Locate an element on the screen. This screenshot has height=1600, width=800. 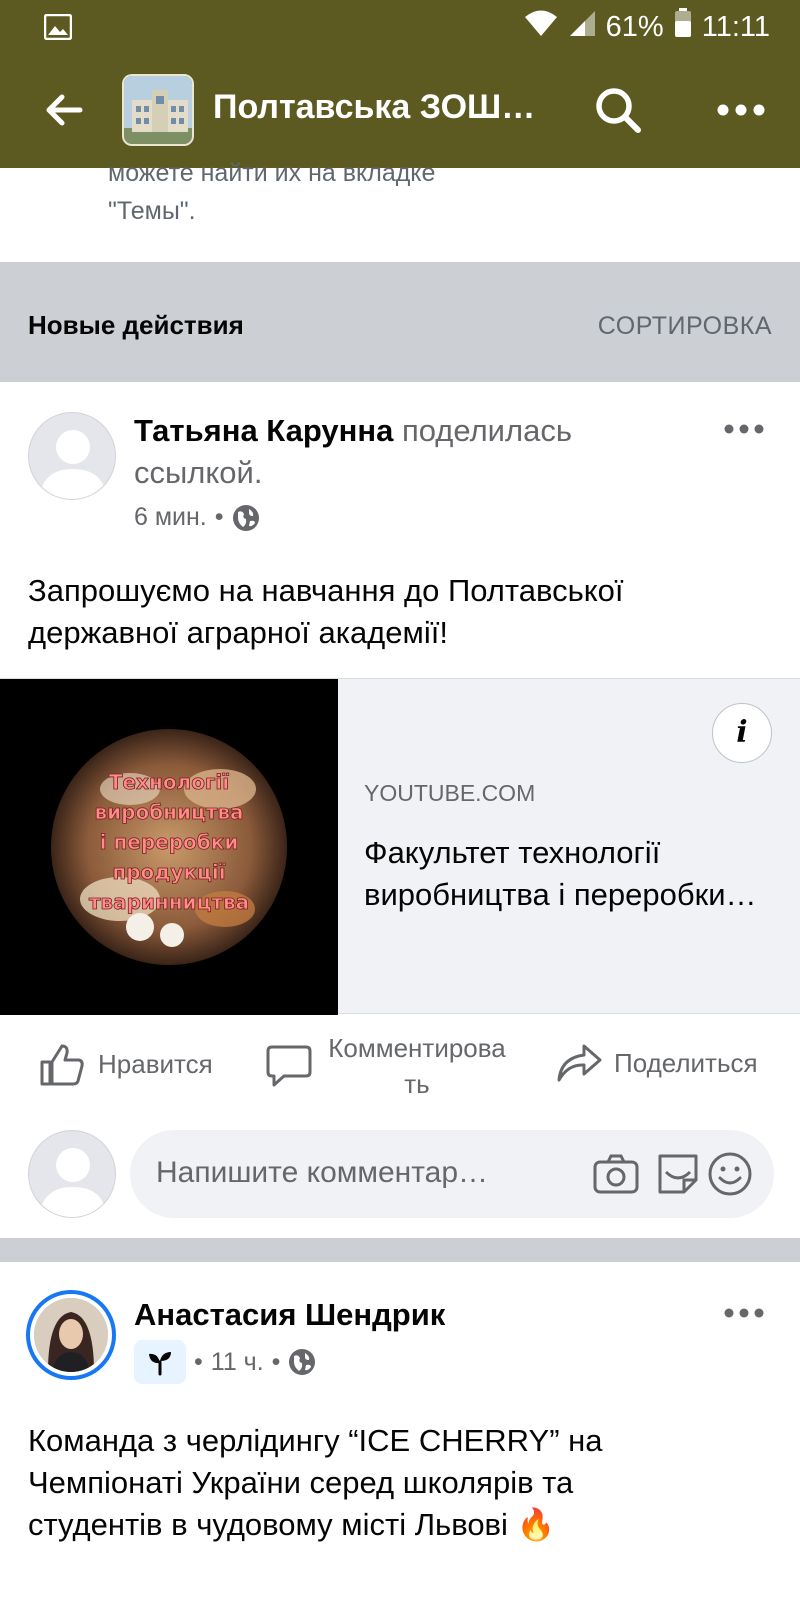
my-avatar is located at coordinates (72, 1174).